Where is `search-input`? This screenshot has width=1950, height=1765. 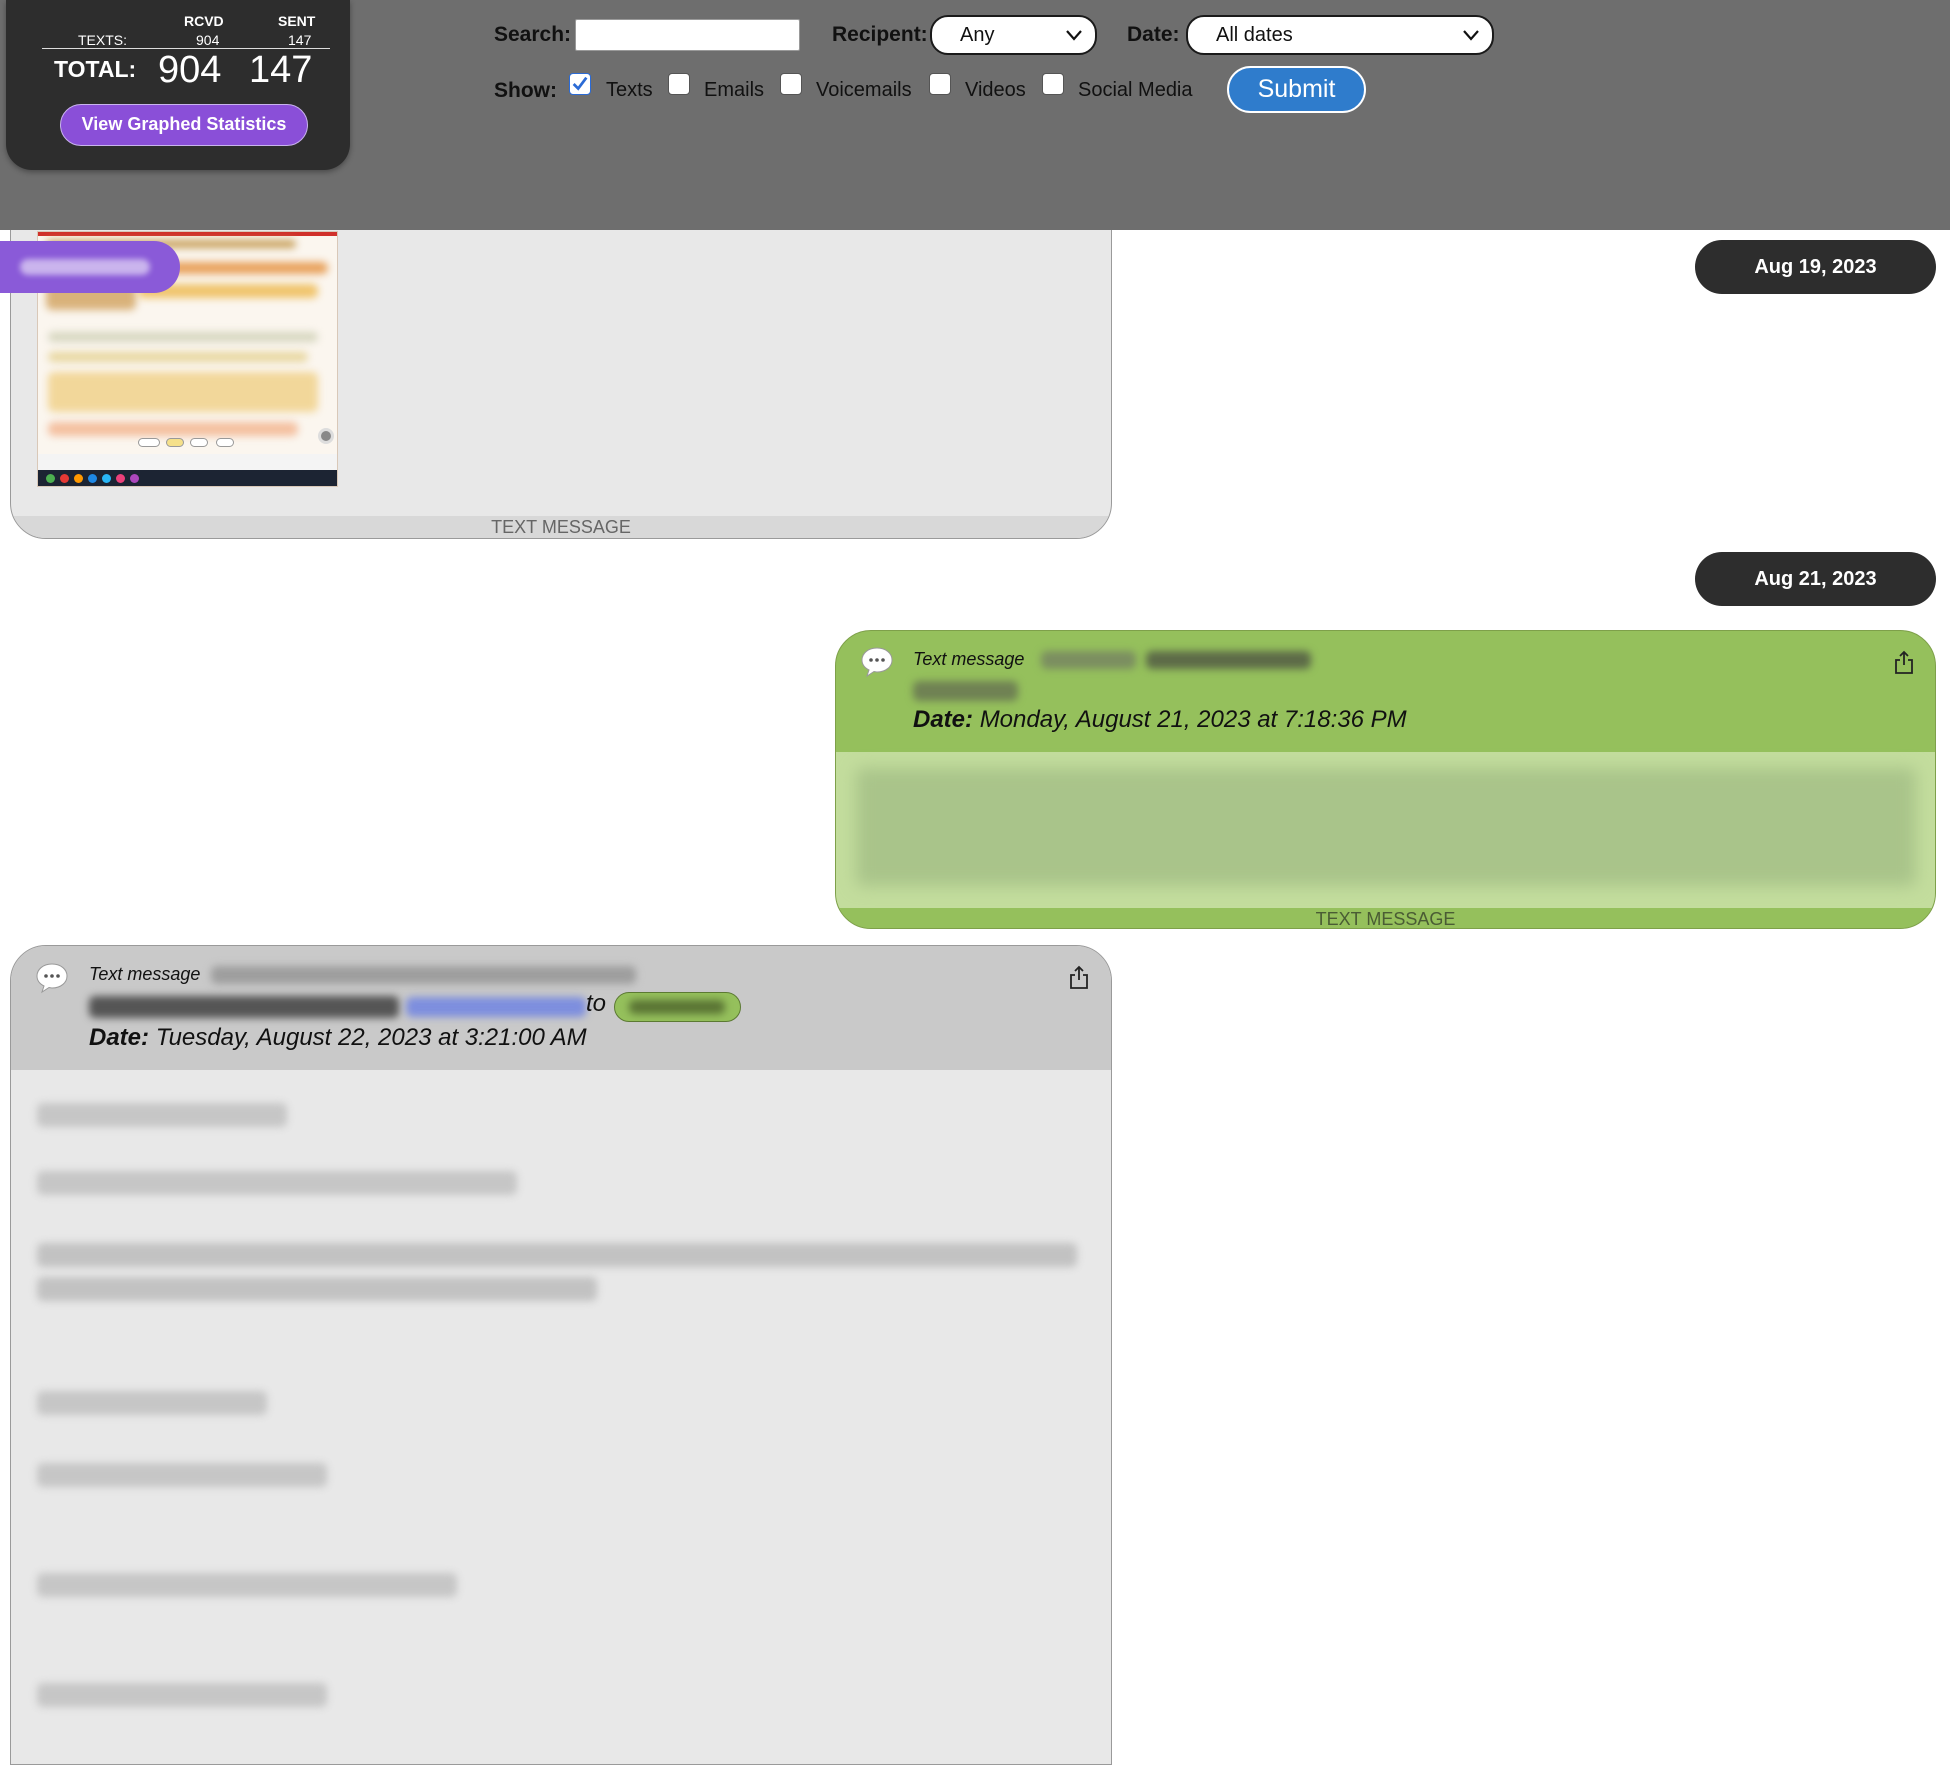 search-input is located at coordinates (687, 35).